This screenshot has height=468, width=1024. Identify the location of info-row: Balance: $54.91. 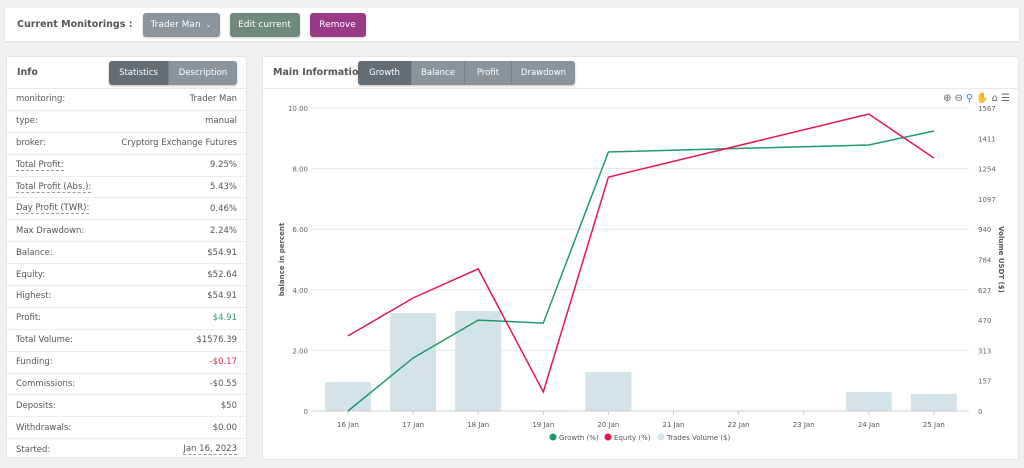
(126, 253).